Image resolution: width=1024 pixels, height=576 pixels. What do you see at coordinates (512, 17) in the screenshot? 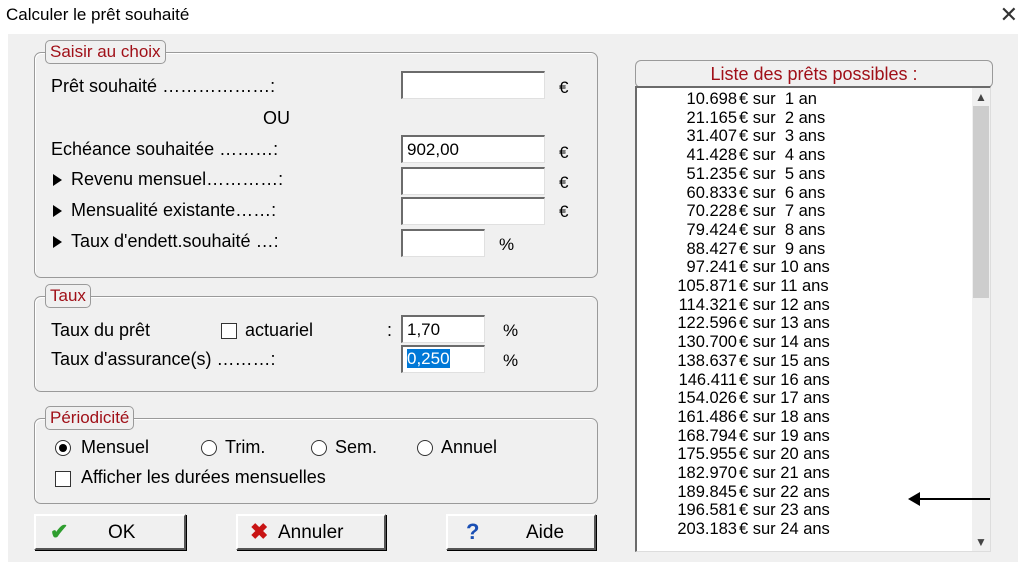
I see `title-bar: Calculer le prêt souhaité ✕` at bounding box center [512, 17].